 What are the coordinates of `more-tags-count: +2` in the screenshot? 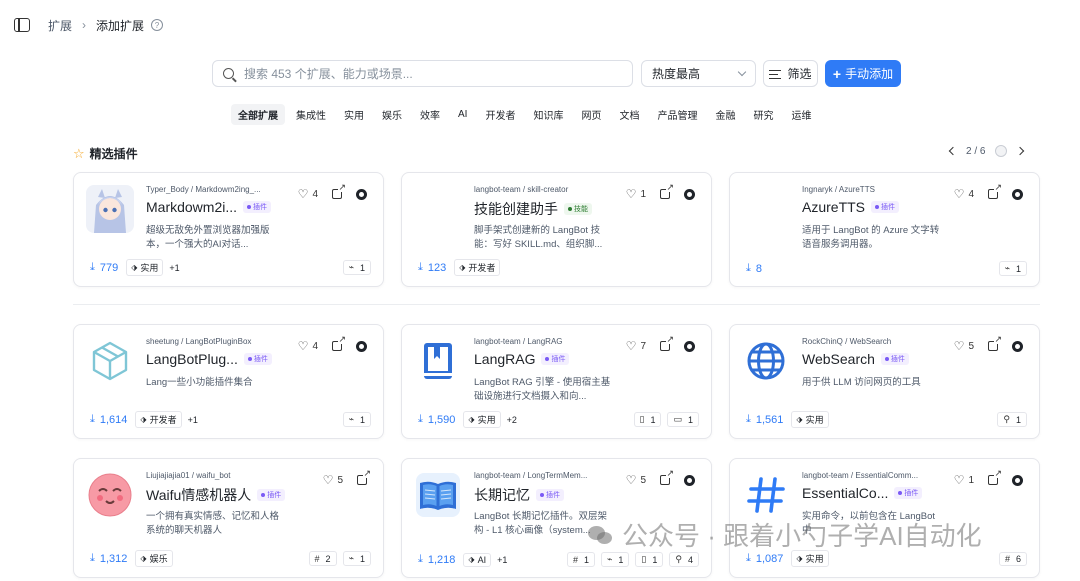 It's located at (512, 420).